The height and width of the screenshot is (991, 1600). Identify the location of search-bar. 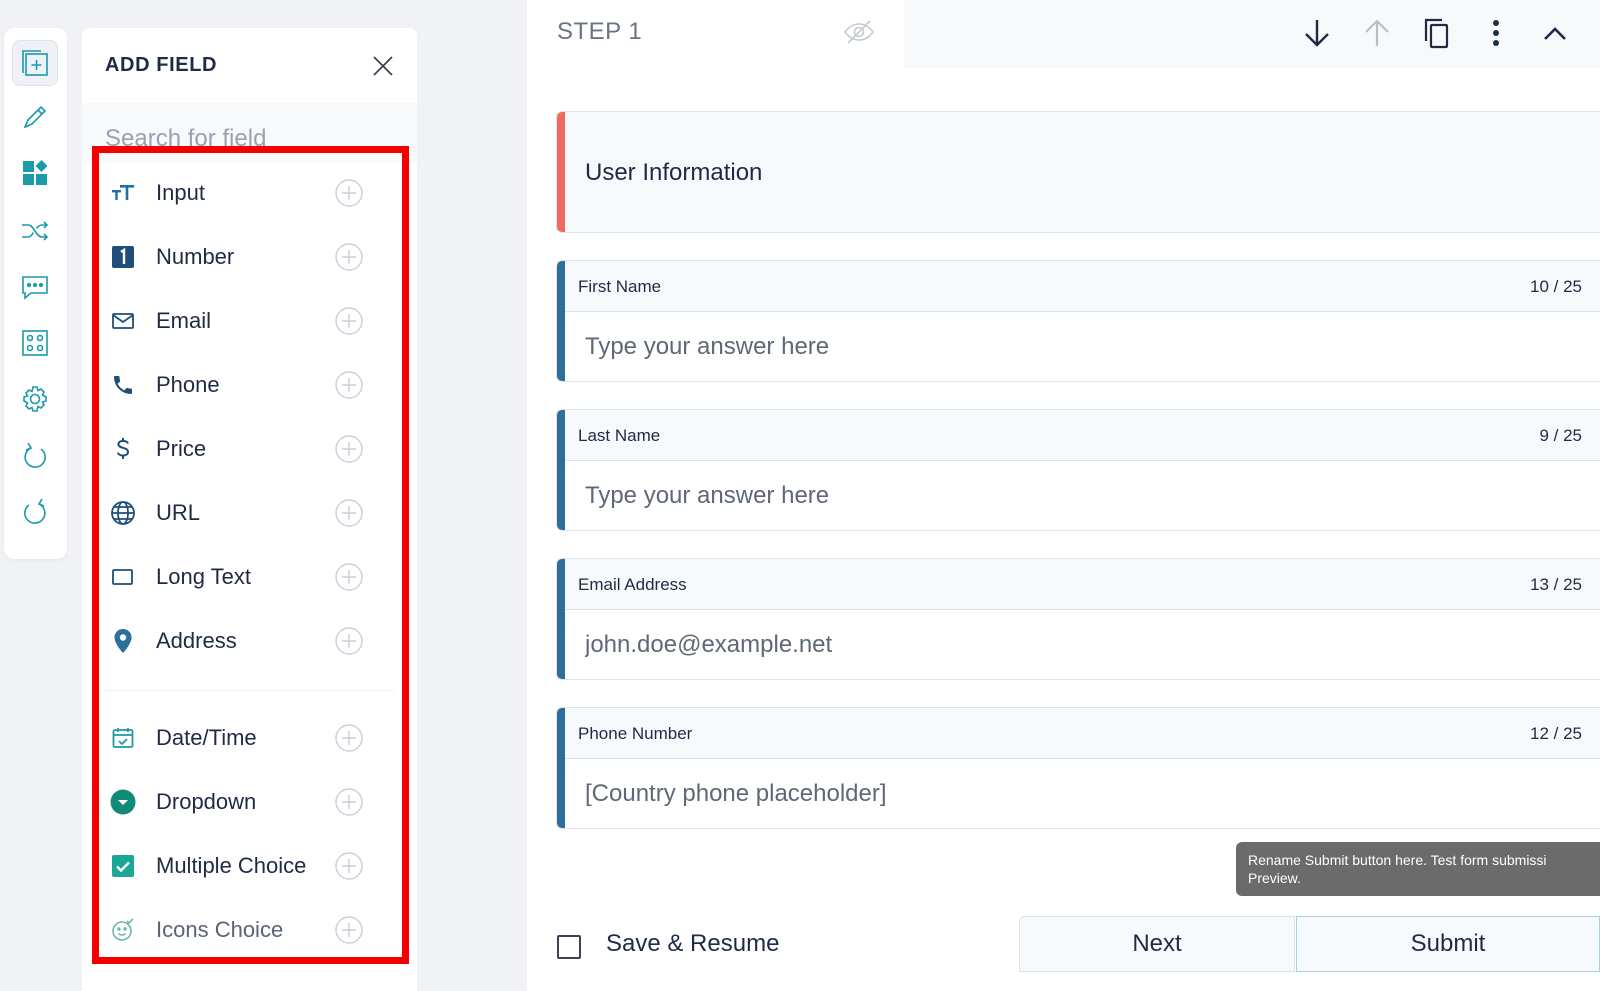
(249, 133).